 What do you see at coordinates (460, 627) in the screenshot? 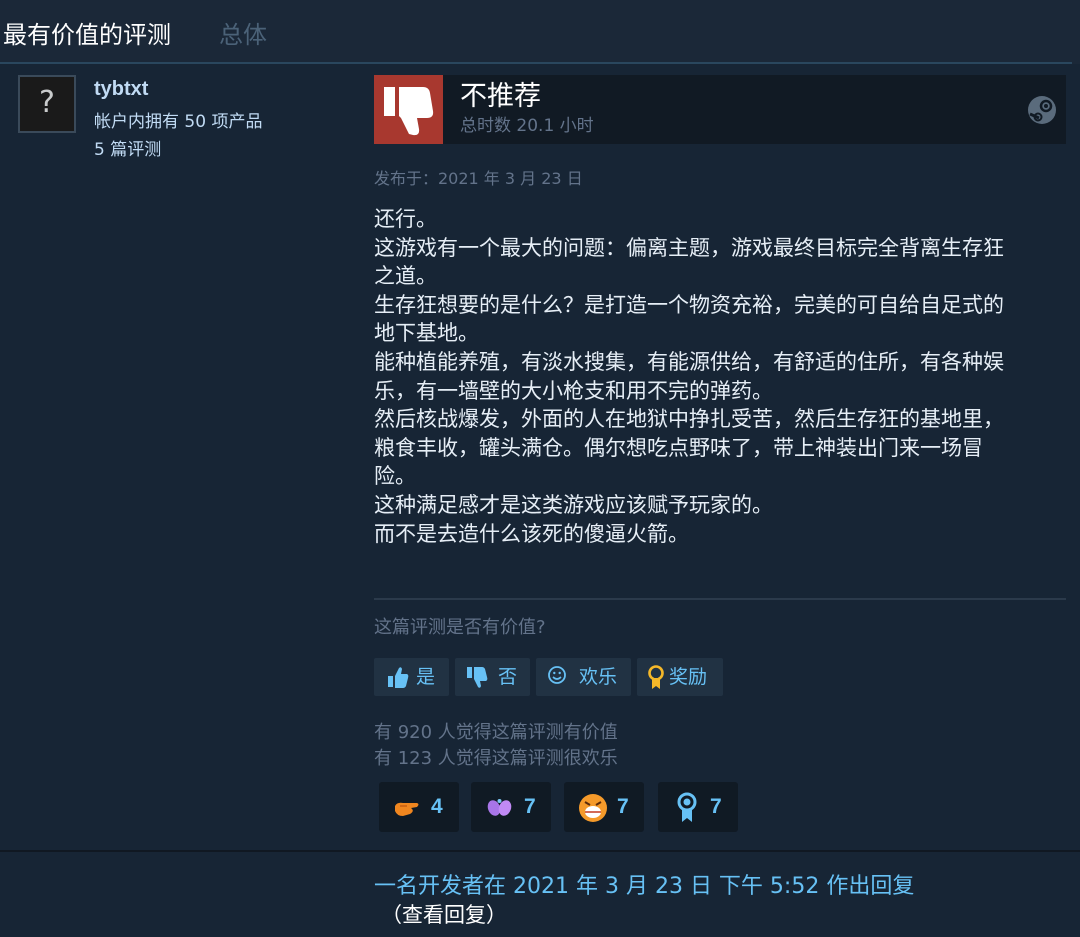
I see `helpful-question: 这篇评测是否有价值?` at bounding box center [460, 627].